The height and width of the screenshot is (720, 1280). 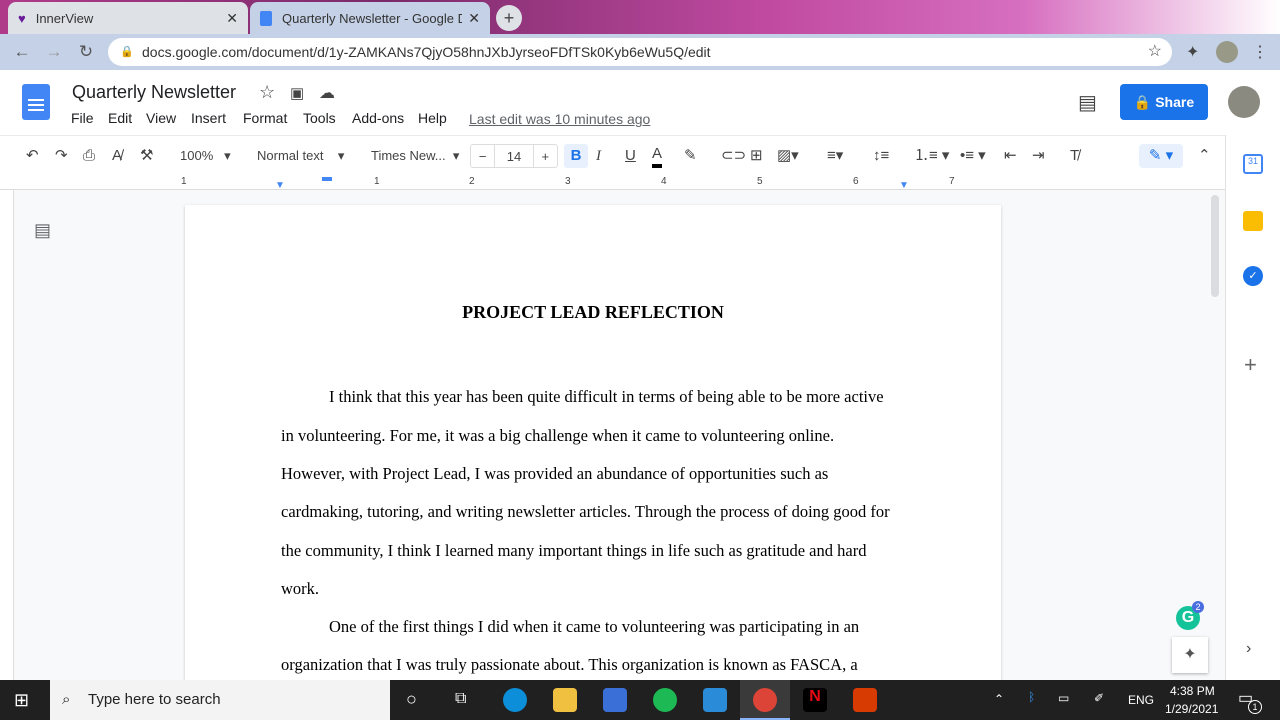 What do you see at coordinates (760, 181) in the screenshot?
I see `ruler-label: 5` at bounding box center [760, 181].